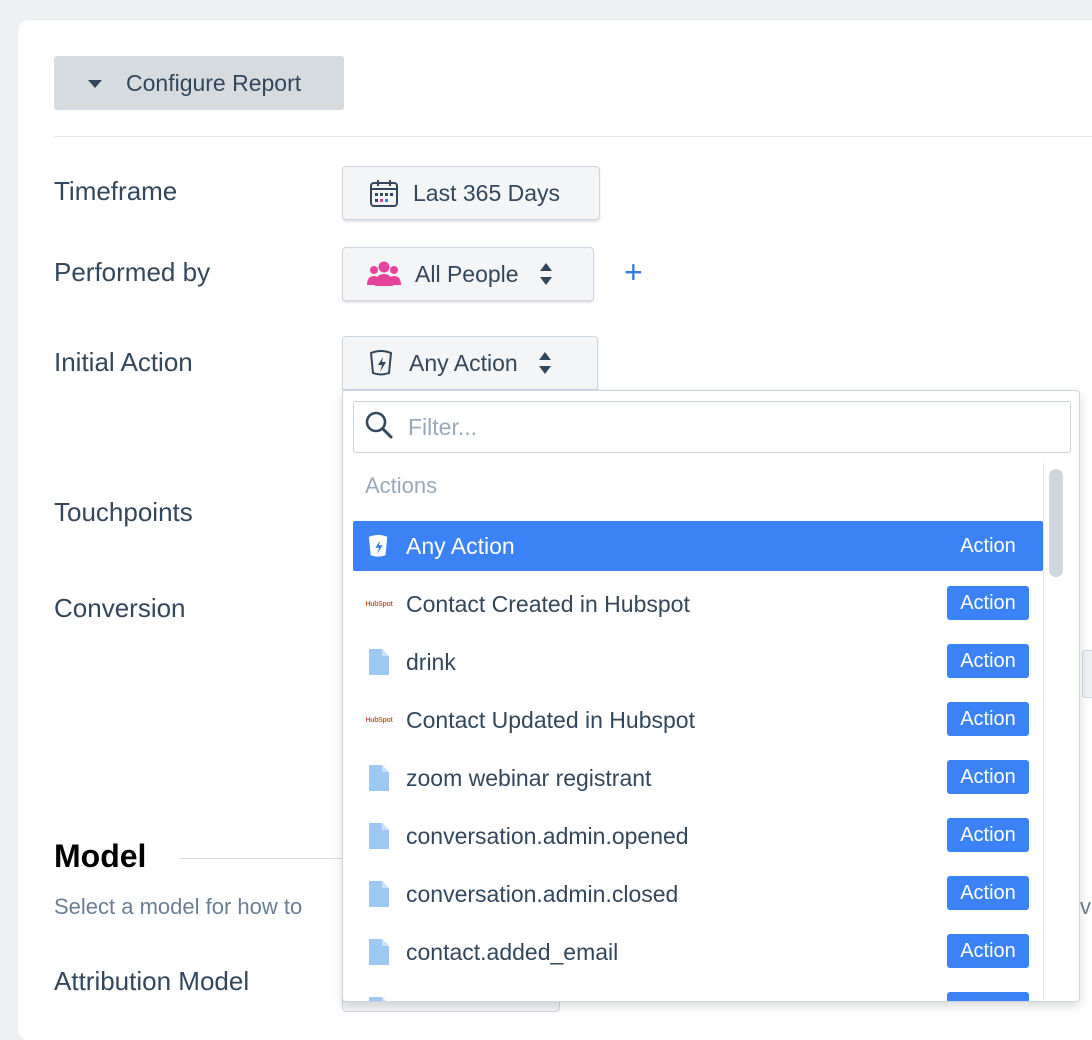 This screenshot has width=1092, height=1040. What do you see at coordinates (633, 272) in the screenshot?
I see `add-filter-plus-icon: +` at bounding box center [633, 272].